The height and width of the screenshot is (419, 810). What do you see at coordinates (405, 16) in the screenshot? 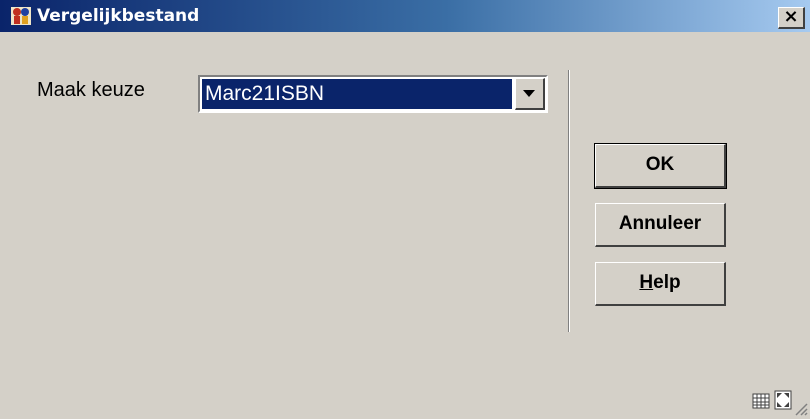
I see `title-bar: Vergelijkbestand ×` at bounding box center [405, 16].